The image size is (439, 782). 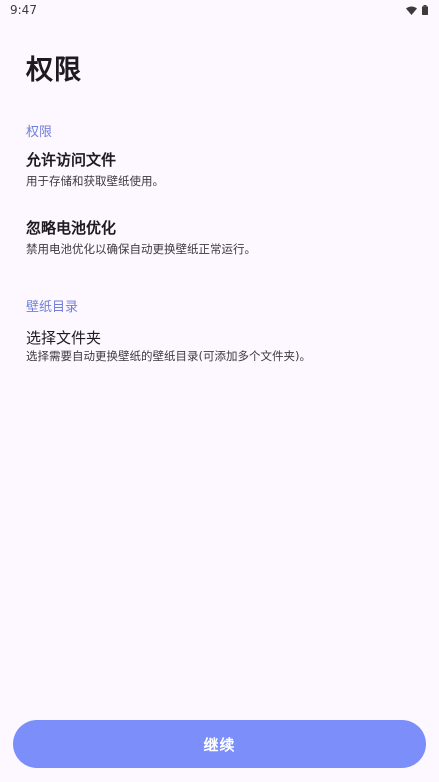 I want to click on status-icons, so click(x=417, y=10).